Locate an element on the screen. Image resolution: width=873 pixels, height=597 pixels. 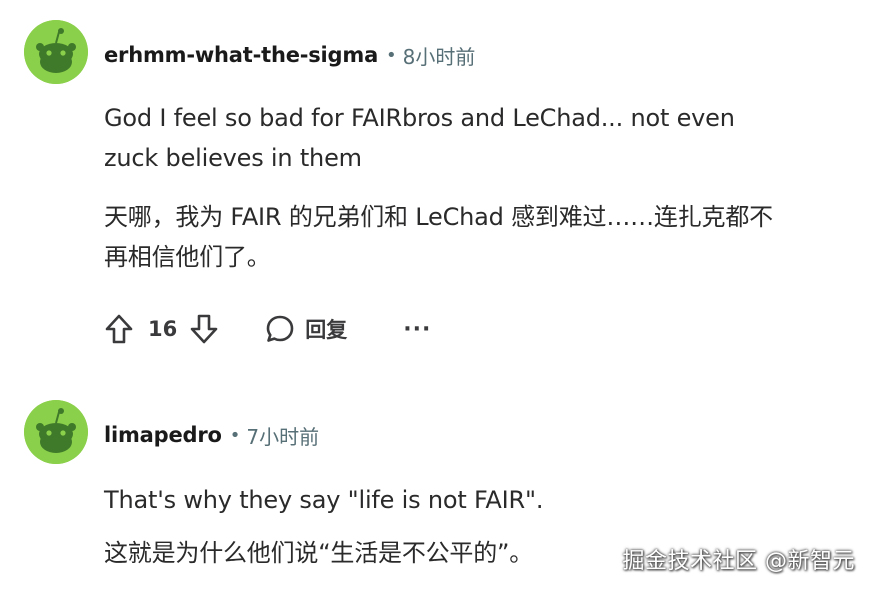
vote-count: 16 is located at coordinates (163, 329).